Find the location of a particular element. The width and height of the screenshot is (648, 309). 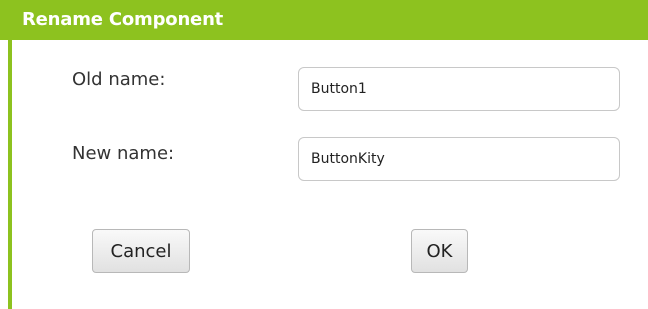

new-name-field is located at coordinates (459, 159).